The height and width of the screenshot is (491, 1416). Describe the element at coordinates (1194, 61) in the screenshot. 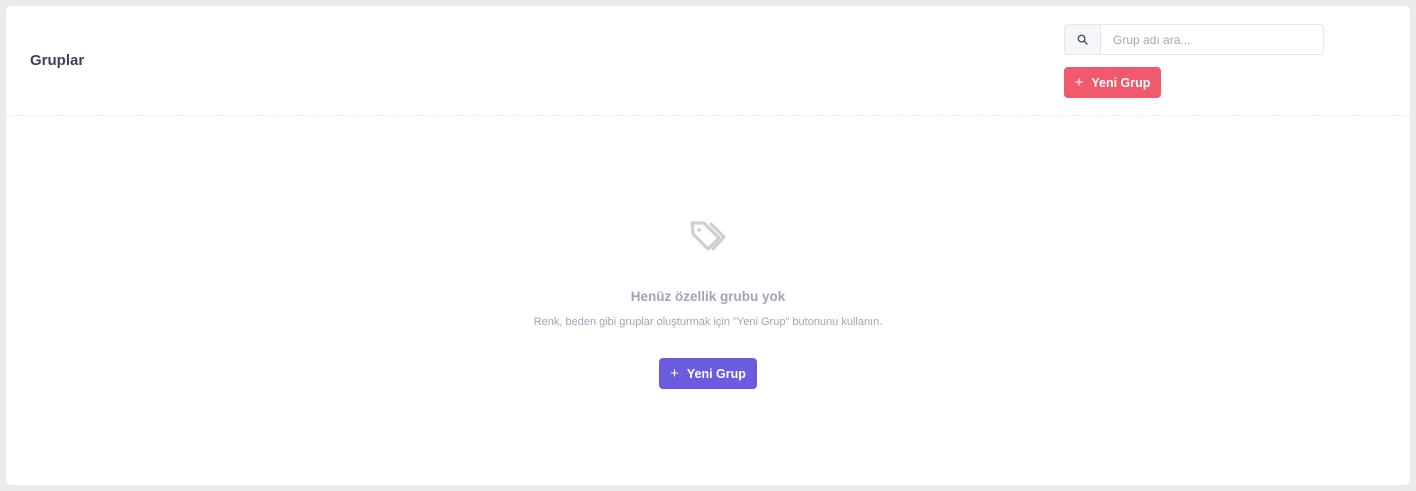

I see `toolbar: + Yeni Grup` at that location.